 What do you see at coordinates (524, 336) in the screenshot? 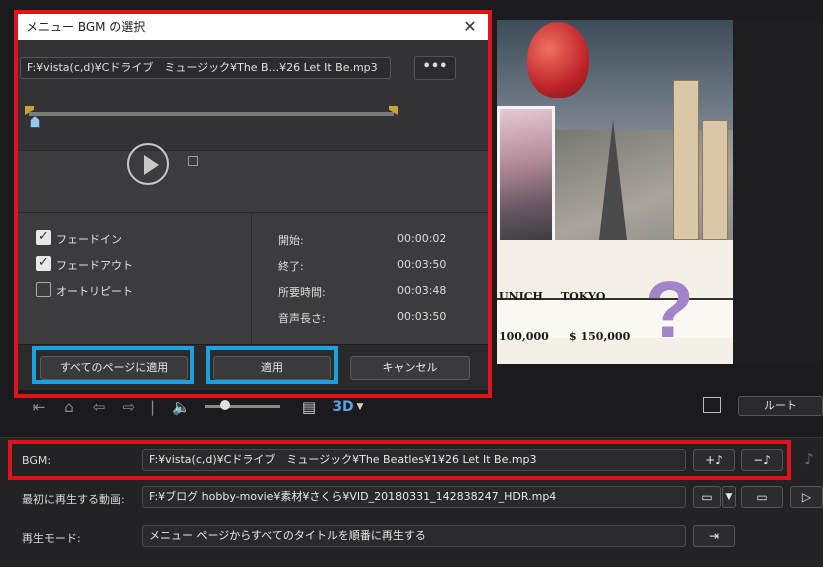
I see `board-label: 100,000` at bounding box center [524, 336].